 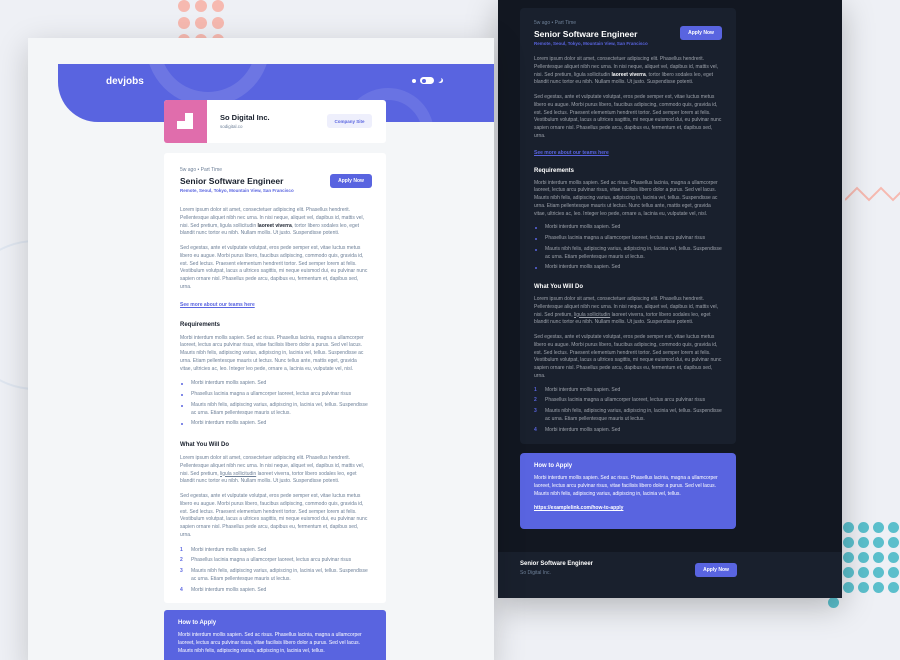 What do you see at coordinates (440, 80) in the screenshot?
I see `moon-icon` at bounding box center [440, 80].